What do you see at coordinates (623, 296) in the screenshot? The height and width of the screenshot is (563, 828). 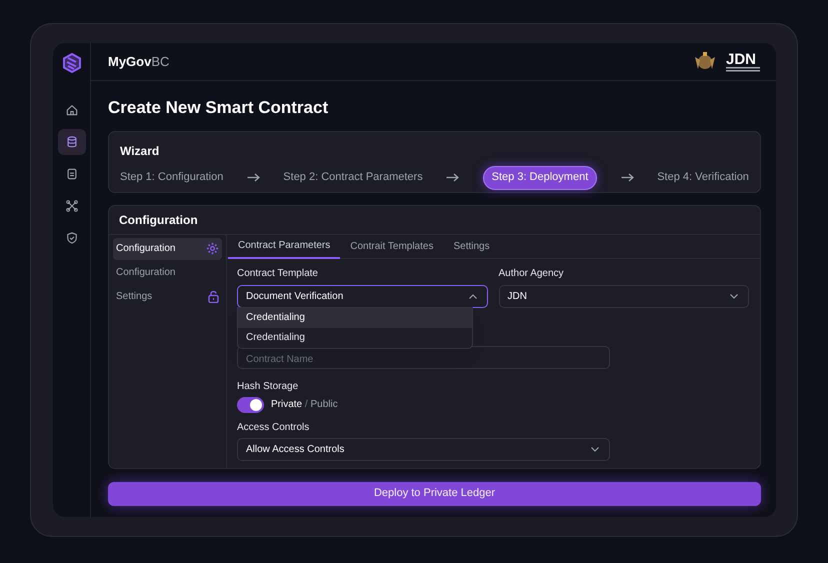 I see `dropdown: JDN` at bounding box center [623, 296].